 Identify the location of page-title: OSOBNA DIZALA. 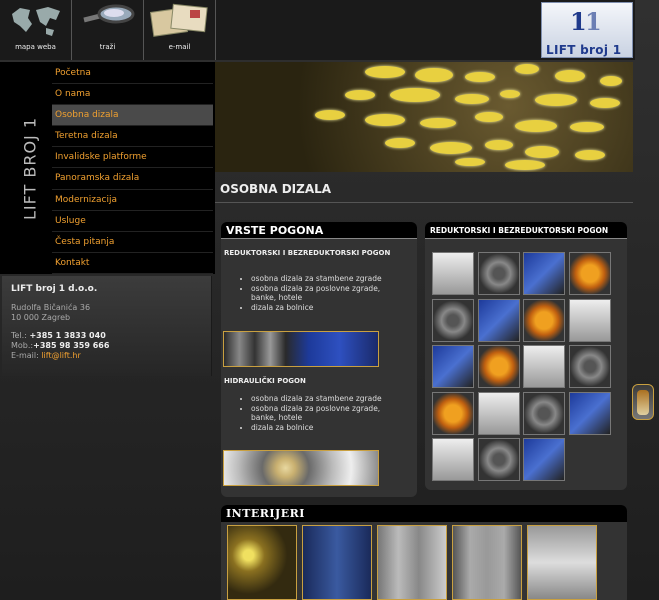
(276, 189).